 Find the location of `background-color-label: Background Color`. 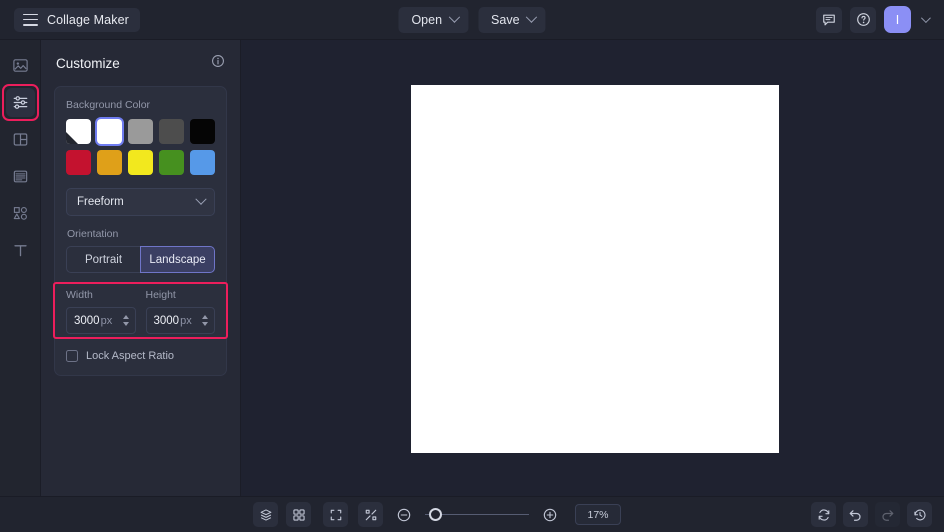

background-color-label: Background Color is located at coordinates (108, 105).